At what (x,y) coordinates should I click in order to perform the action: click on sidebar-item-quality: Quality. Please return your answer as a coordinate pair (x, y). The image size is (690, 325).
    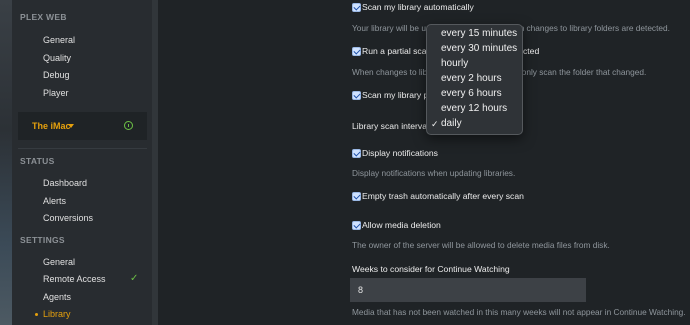
    Looking at the image, I should click on (57, 58).